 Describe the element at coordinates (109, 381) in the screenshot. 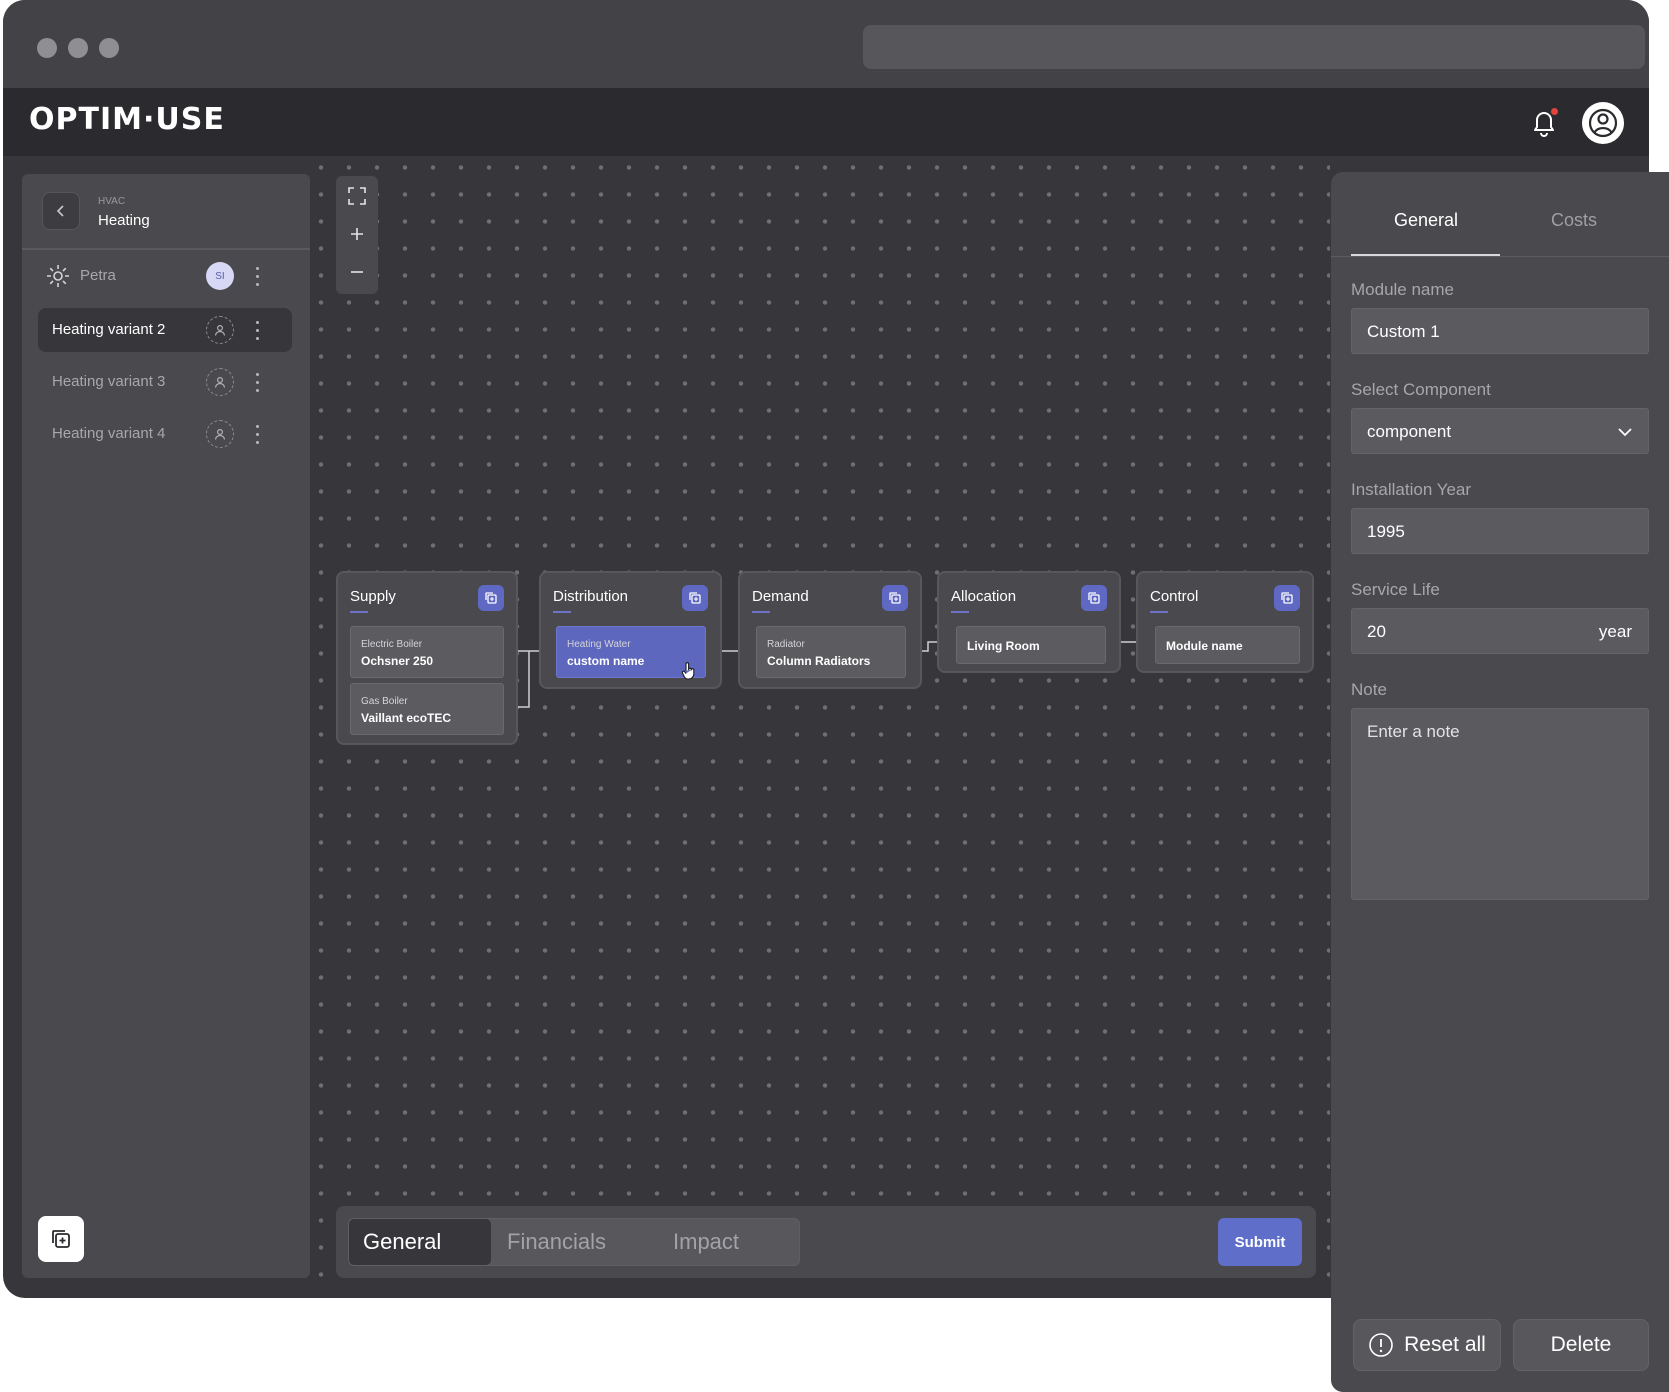

I see `sidebar-item-label: Heating variant 3` at that location.